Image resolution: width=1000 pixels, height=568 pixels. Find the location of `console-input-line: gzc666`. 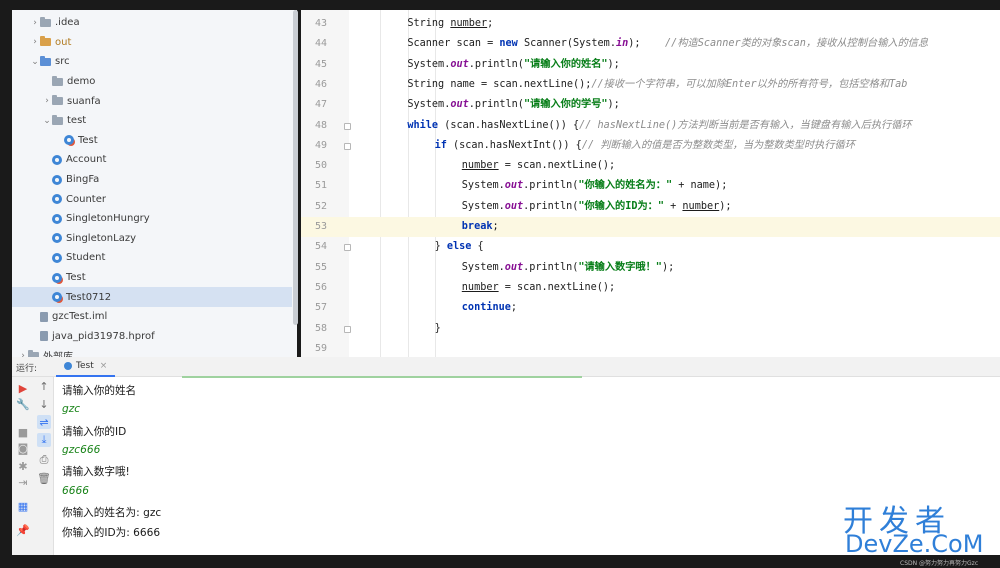

console-input-line: gzc666 is located at coordinates (81, 449).